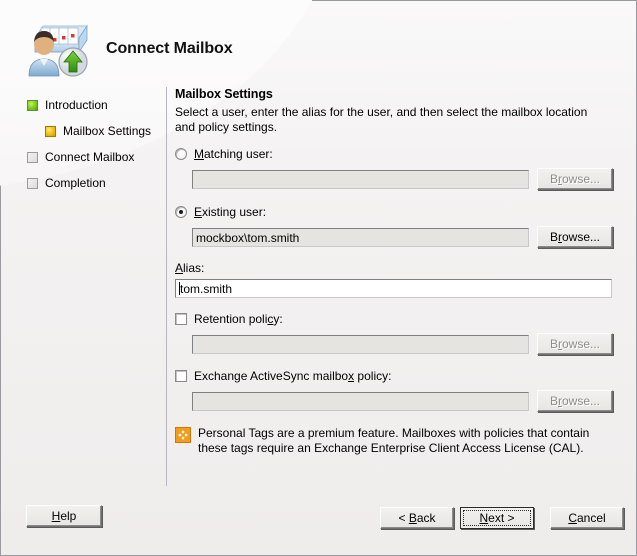 This screenshot has height=556, width=637. I want to click on activesync-policy-label: Exchange ActiveSync mailbox policy:, so click(292, 376).